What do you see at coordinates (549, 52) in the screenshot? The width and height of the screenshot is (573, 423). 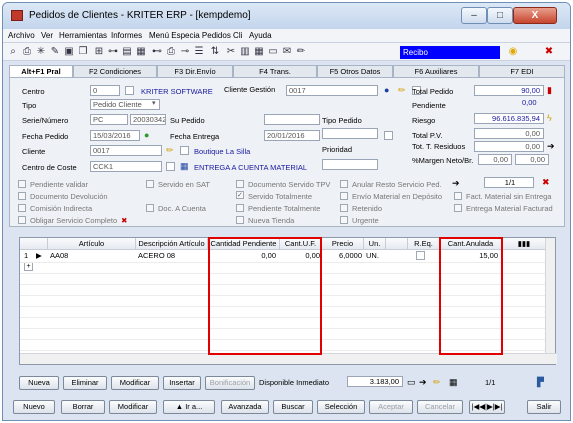 I see `tool-icon: ✖` at bounding box center [549, 52].